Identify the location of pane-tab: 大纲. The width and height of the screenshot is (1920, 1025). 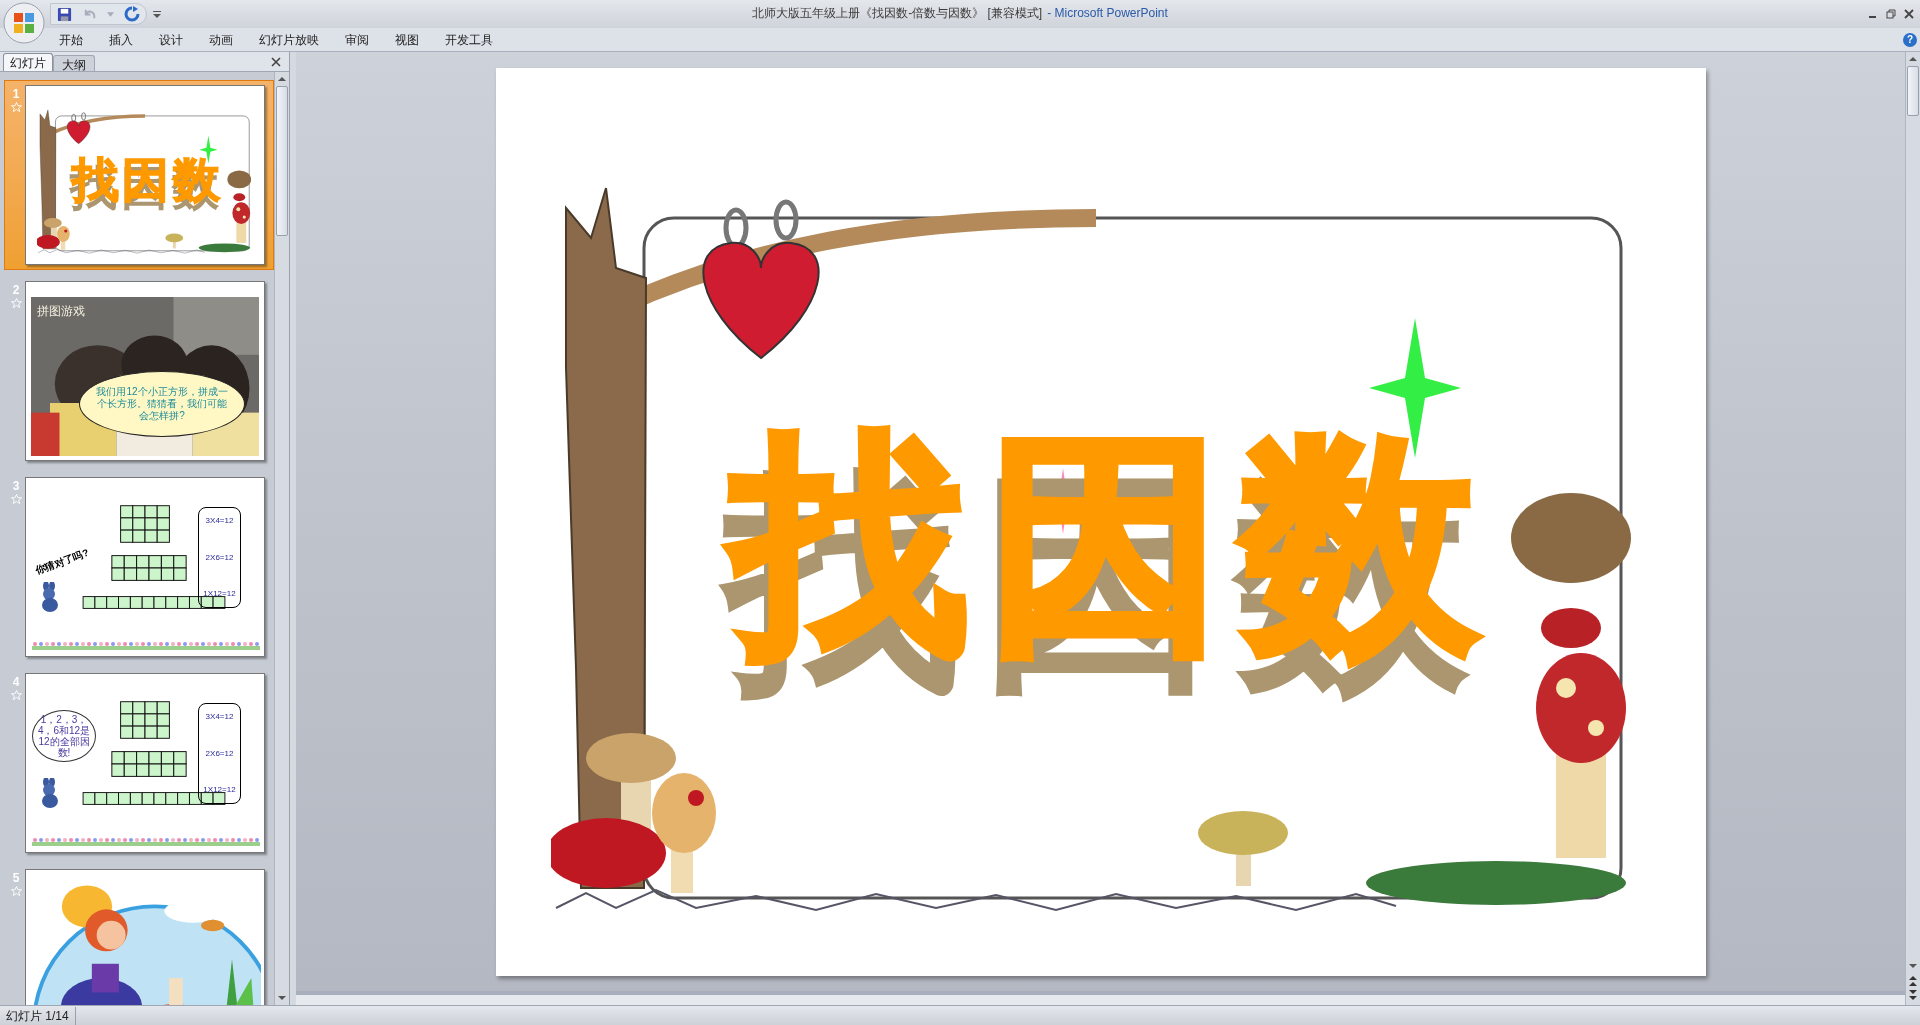
(74, 63).